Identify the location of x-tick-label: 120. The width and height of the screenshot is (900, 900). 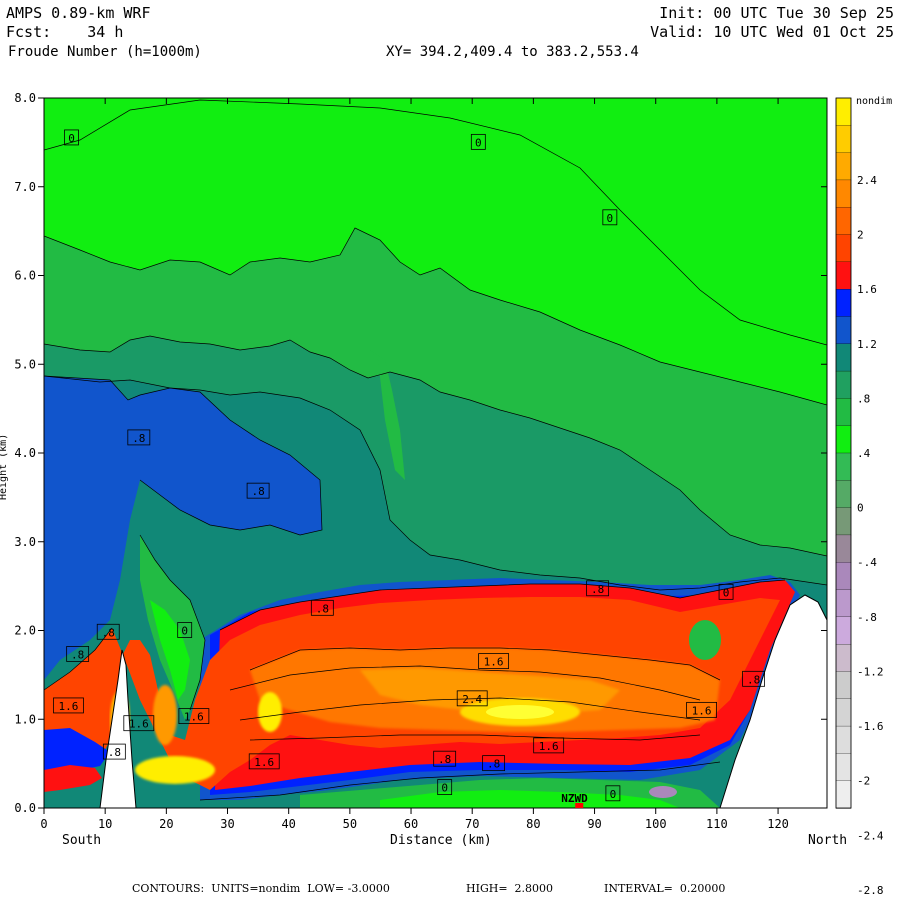
(778, 824).